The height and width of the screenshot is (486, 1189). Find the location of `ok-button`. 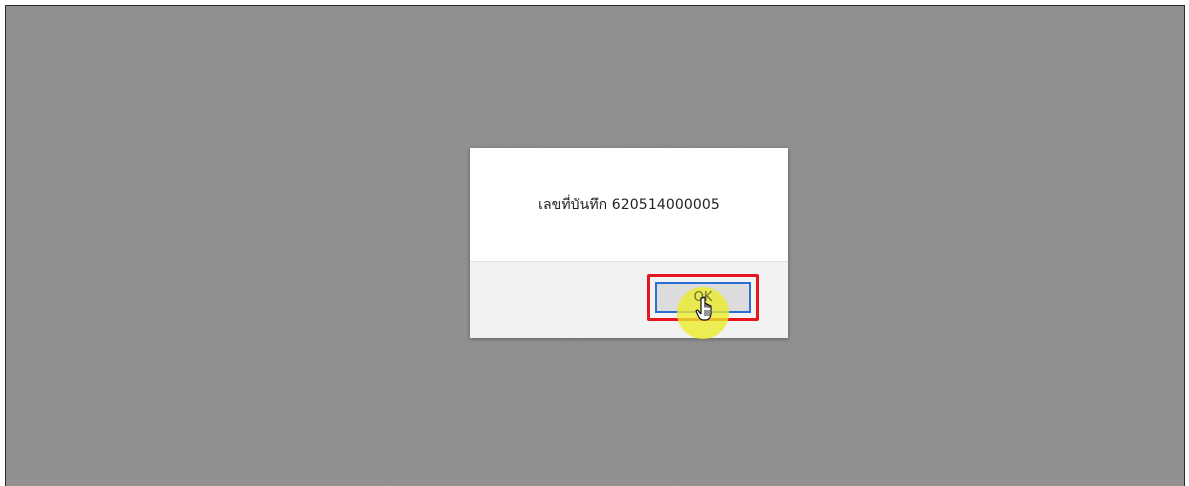

ok-button is located at coordinates (703, 297).